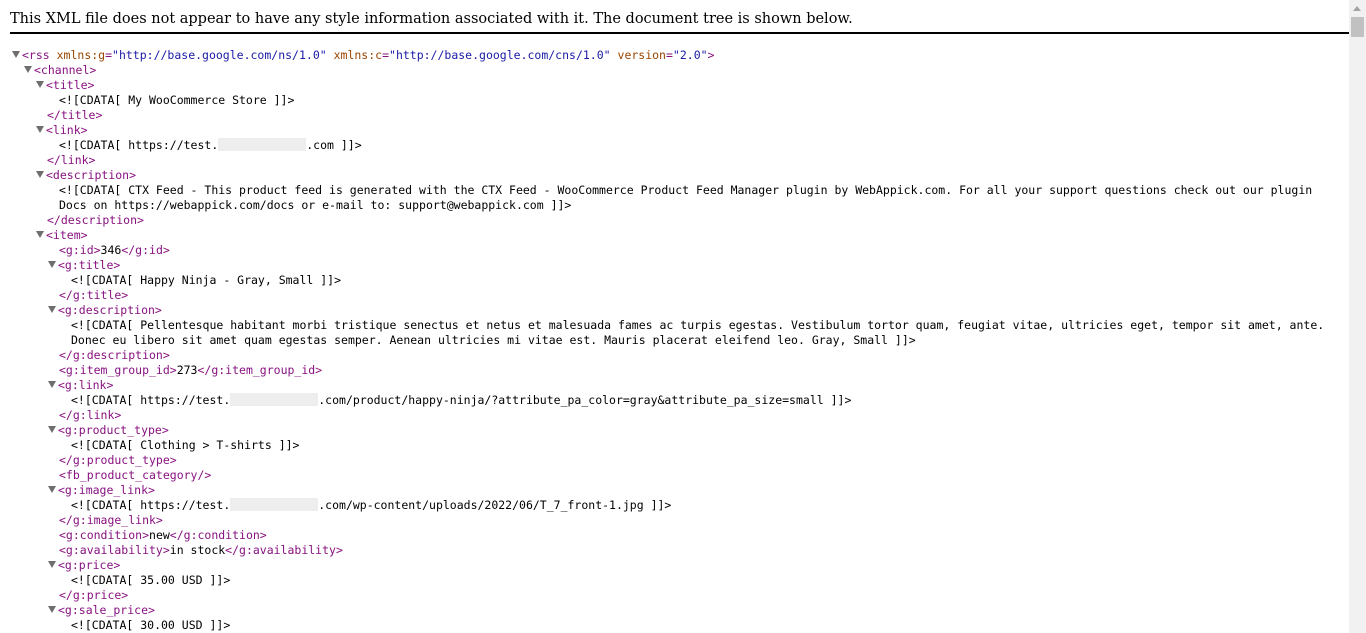 This screenshot has height=633, width=1366. What do you see at coordinates (151, 580) in the screenshot?
I see `tree-line-price-text: <![CDATA[ 35.00 USD ]]>` at bounding box center [151, 580].